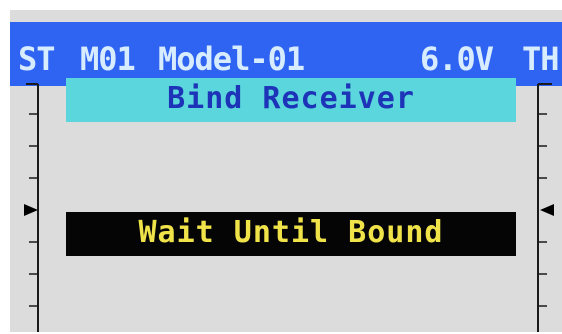 The width and height of the screenshot is (562, 334). I want to click on right-trim-gauge, so click(543, 207).